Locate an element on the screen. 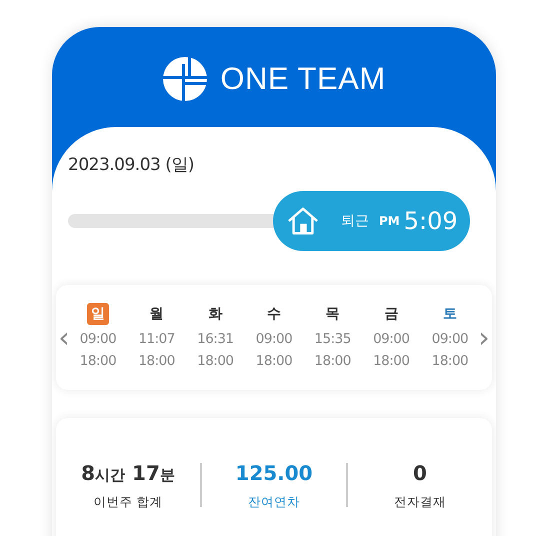 The height and width of the screenshot is (536, 534). house-icon is located at coordinates (303, 221).